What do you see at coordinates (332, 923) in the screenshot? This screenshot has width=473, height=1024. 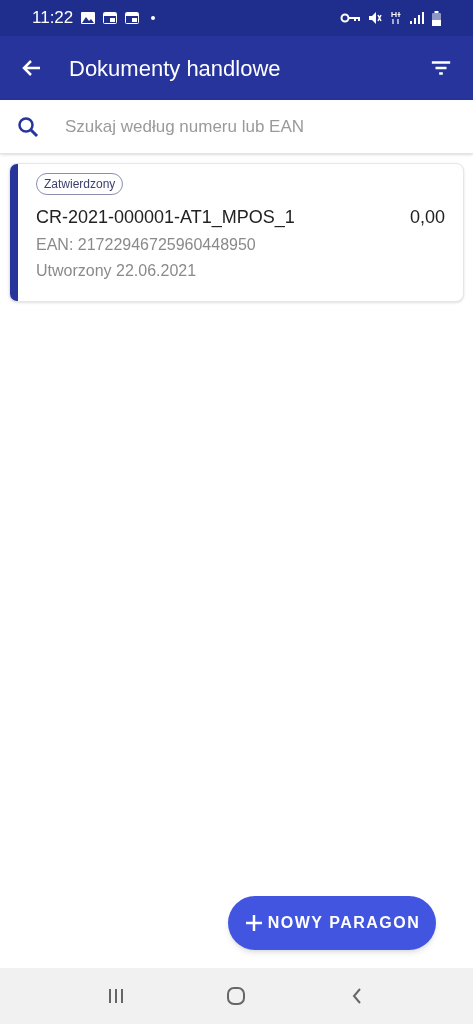 I see `new-receipt-button: NOWY PARAGON` at bounding box center [332, 923].